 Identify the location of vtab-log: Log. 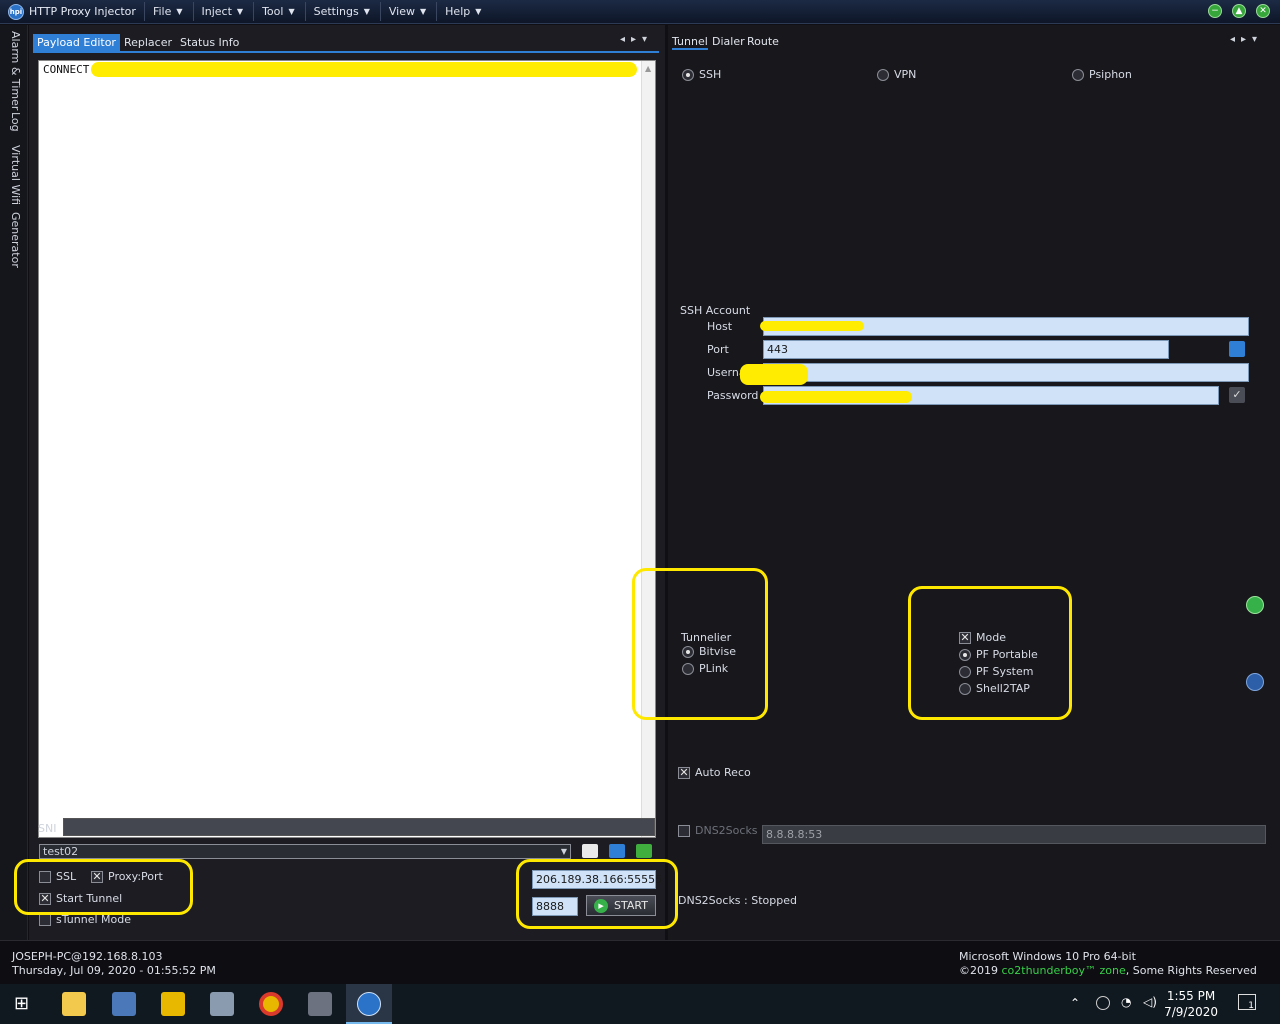
(15, 122).